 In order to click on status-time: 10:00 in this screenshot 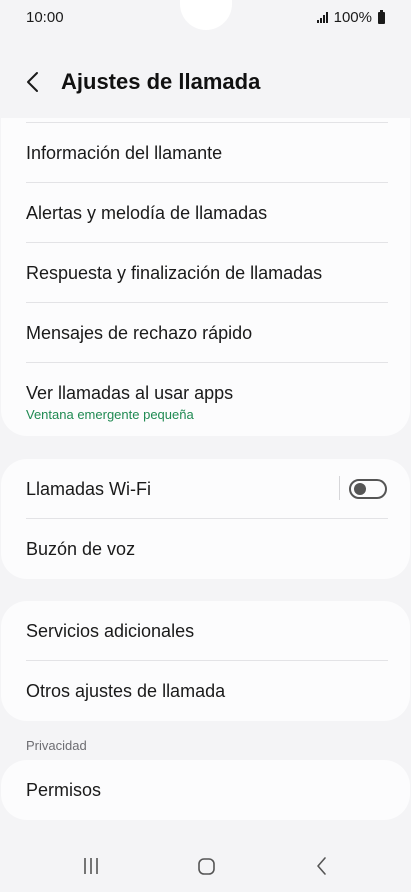, I will do `click(45, 17)`.